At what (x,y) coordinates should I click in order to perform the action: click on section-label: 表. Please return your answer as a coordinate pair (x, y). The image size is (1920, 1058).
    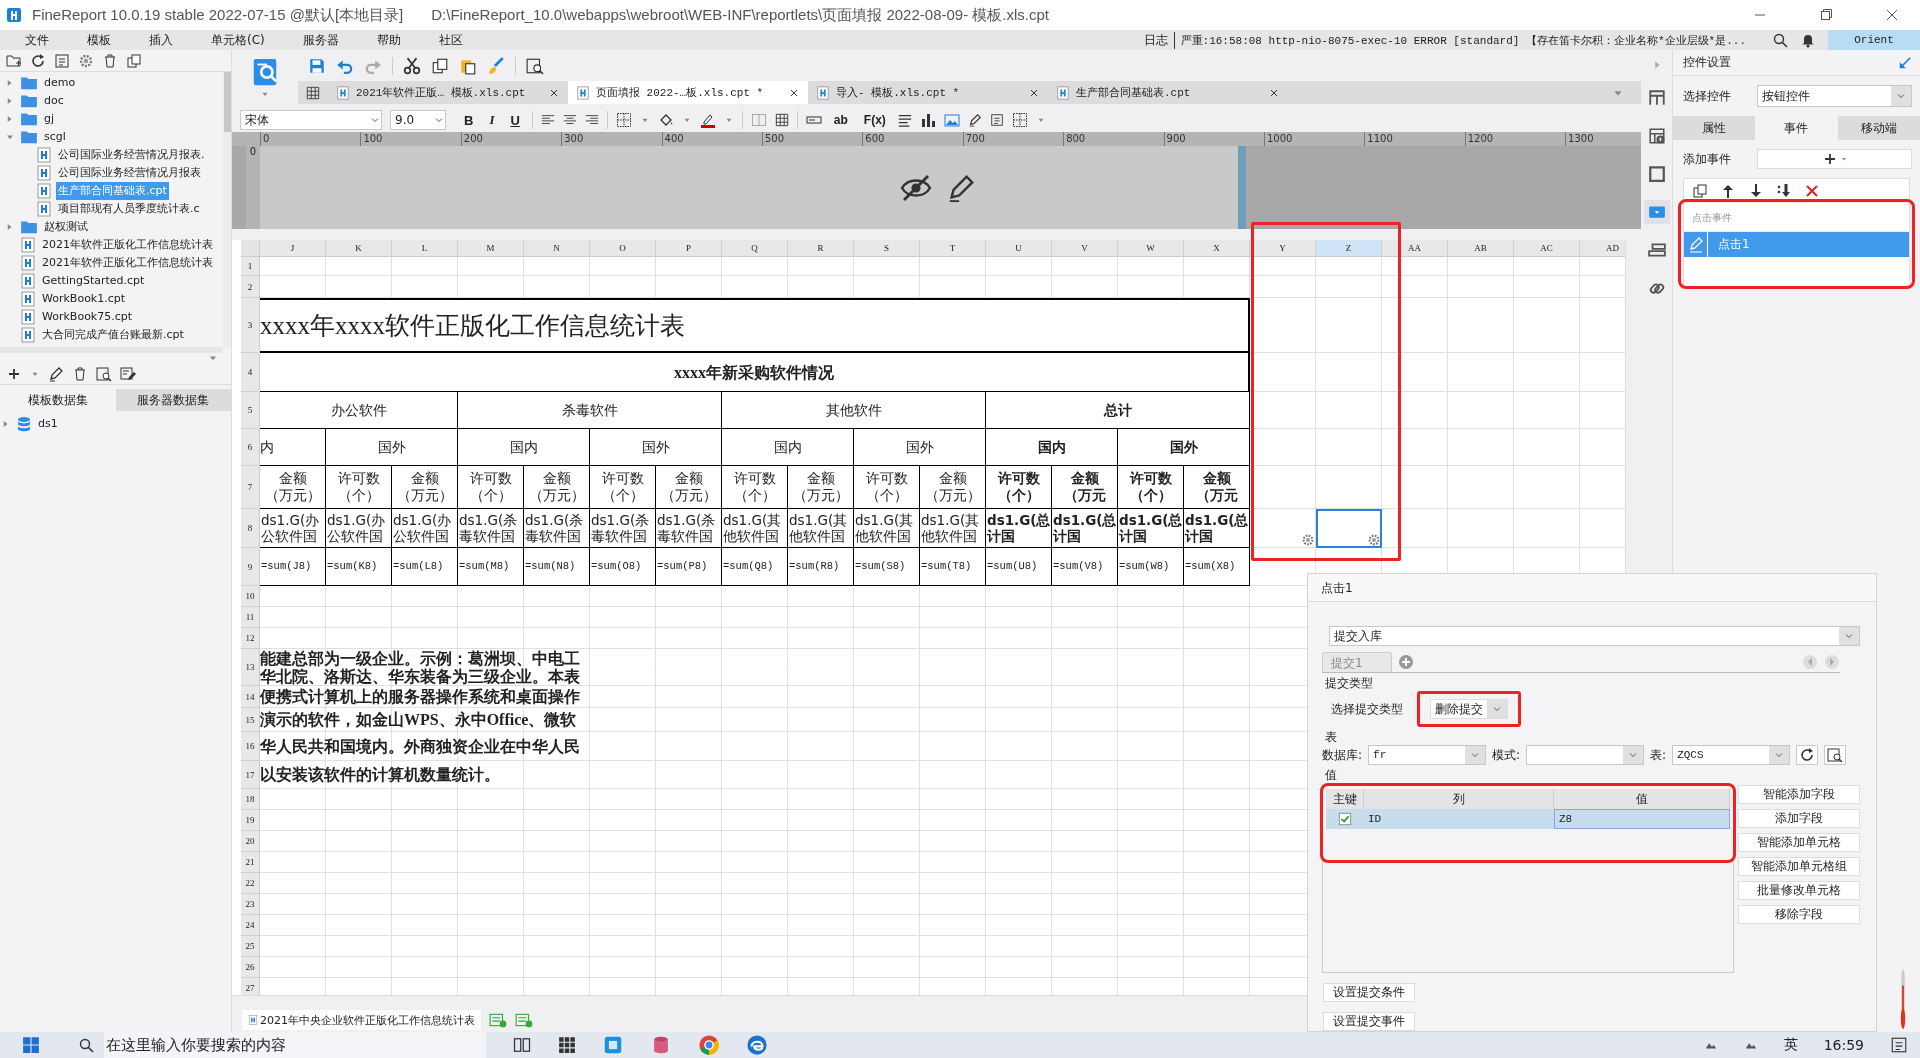
    Looking at the image, I should click on (1331, 737).